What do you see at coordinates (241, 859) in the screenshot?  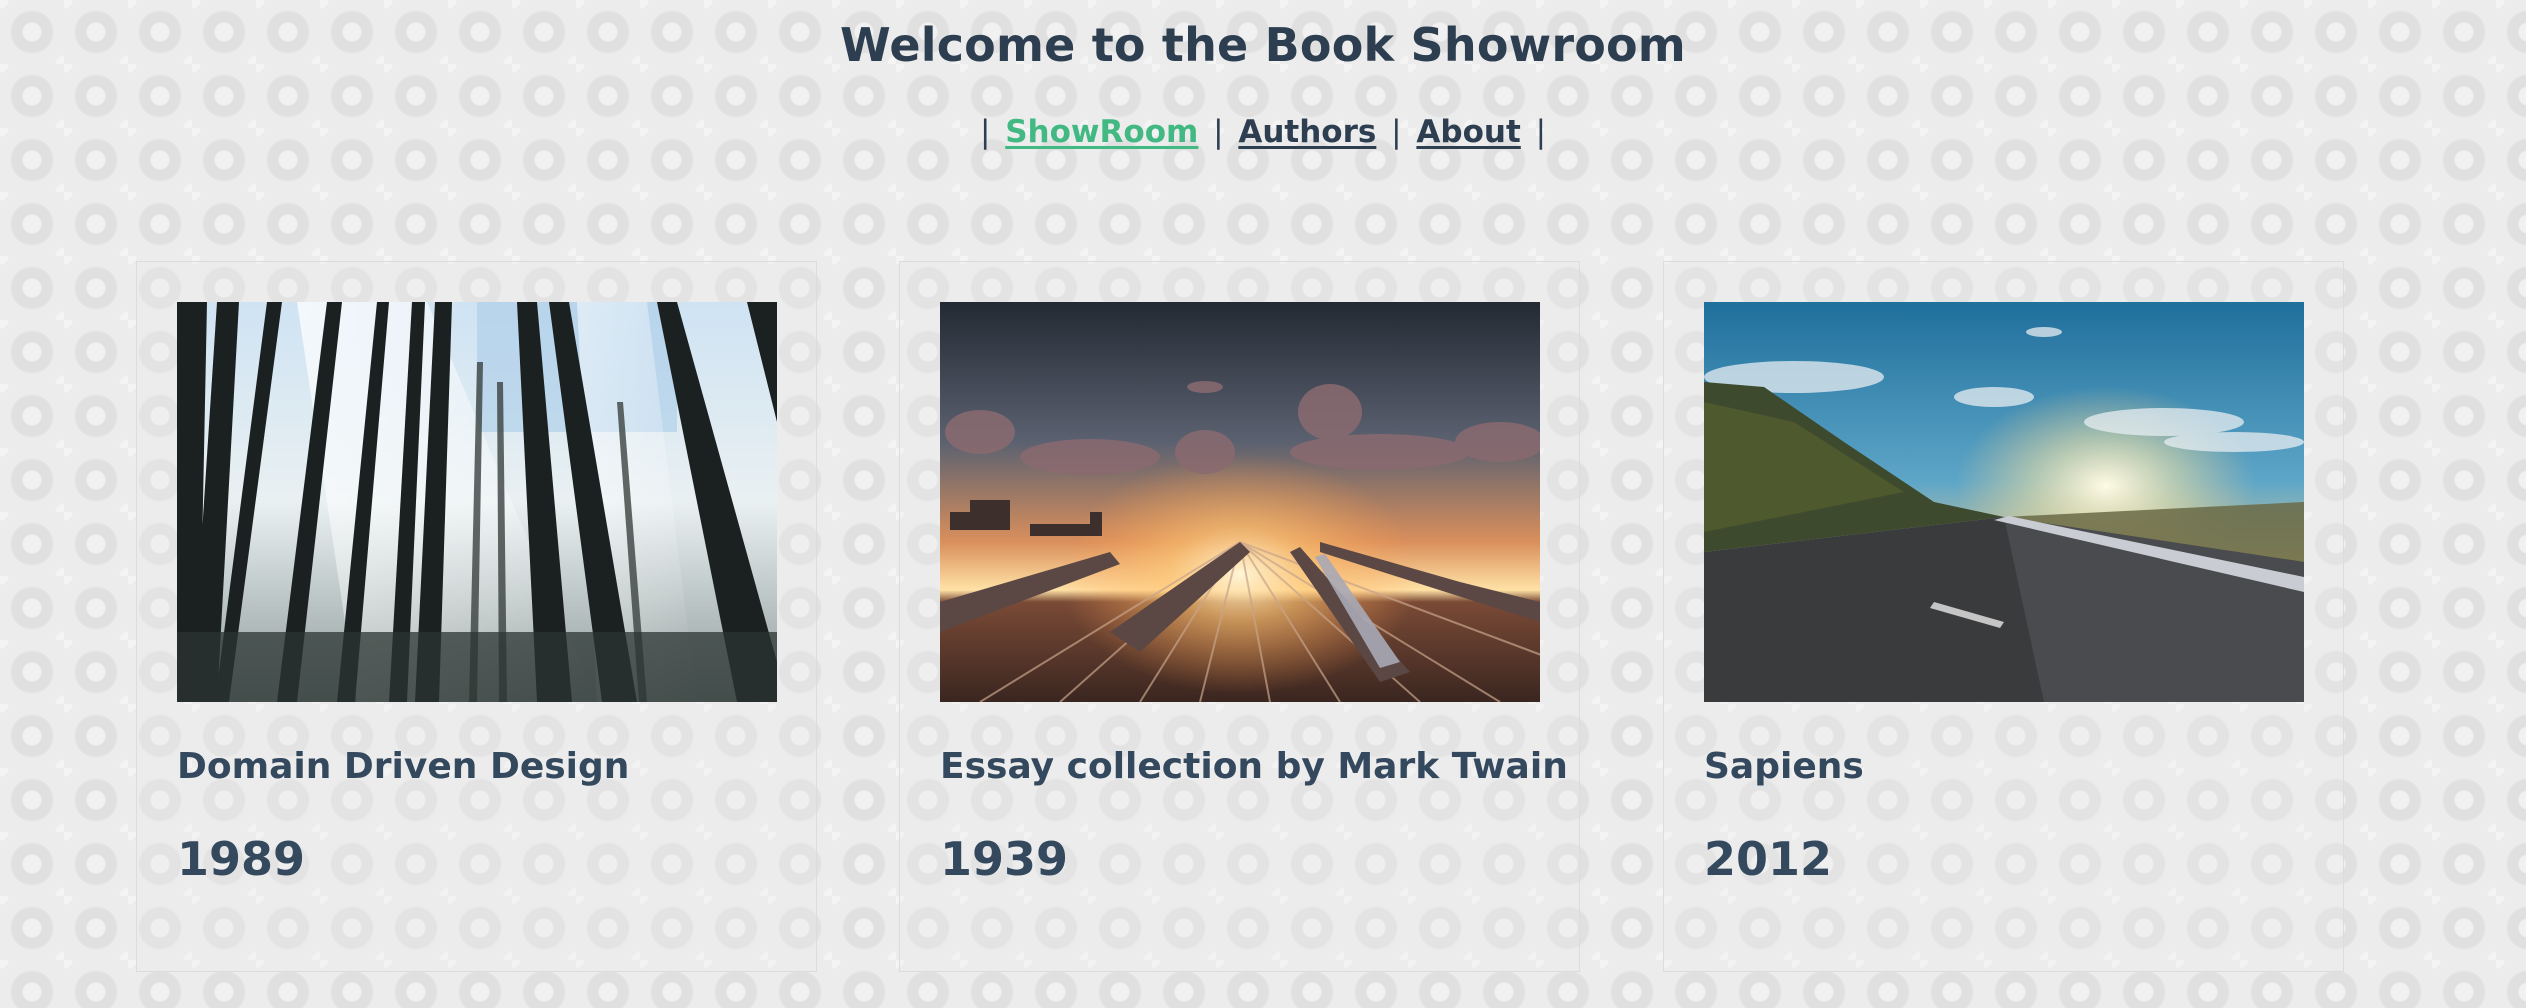 I see `book-year: 1989` at bounding box center [241, 859].